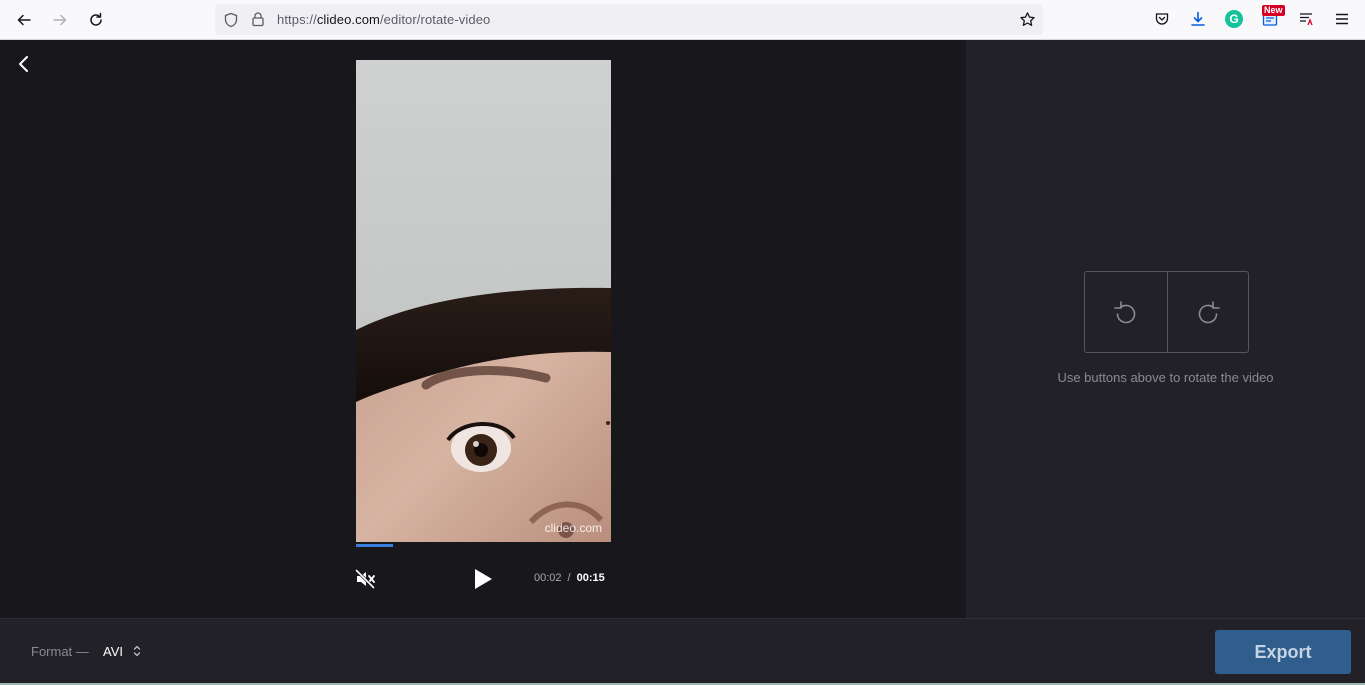  What do you see at coordinates (1234, 19) in the screenshot?
I see `grammarly-icon: G` at bounding box center [1234, 19].